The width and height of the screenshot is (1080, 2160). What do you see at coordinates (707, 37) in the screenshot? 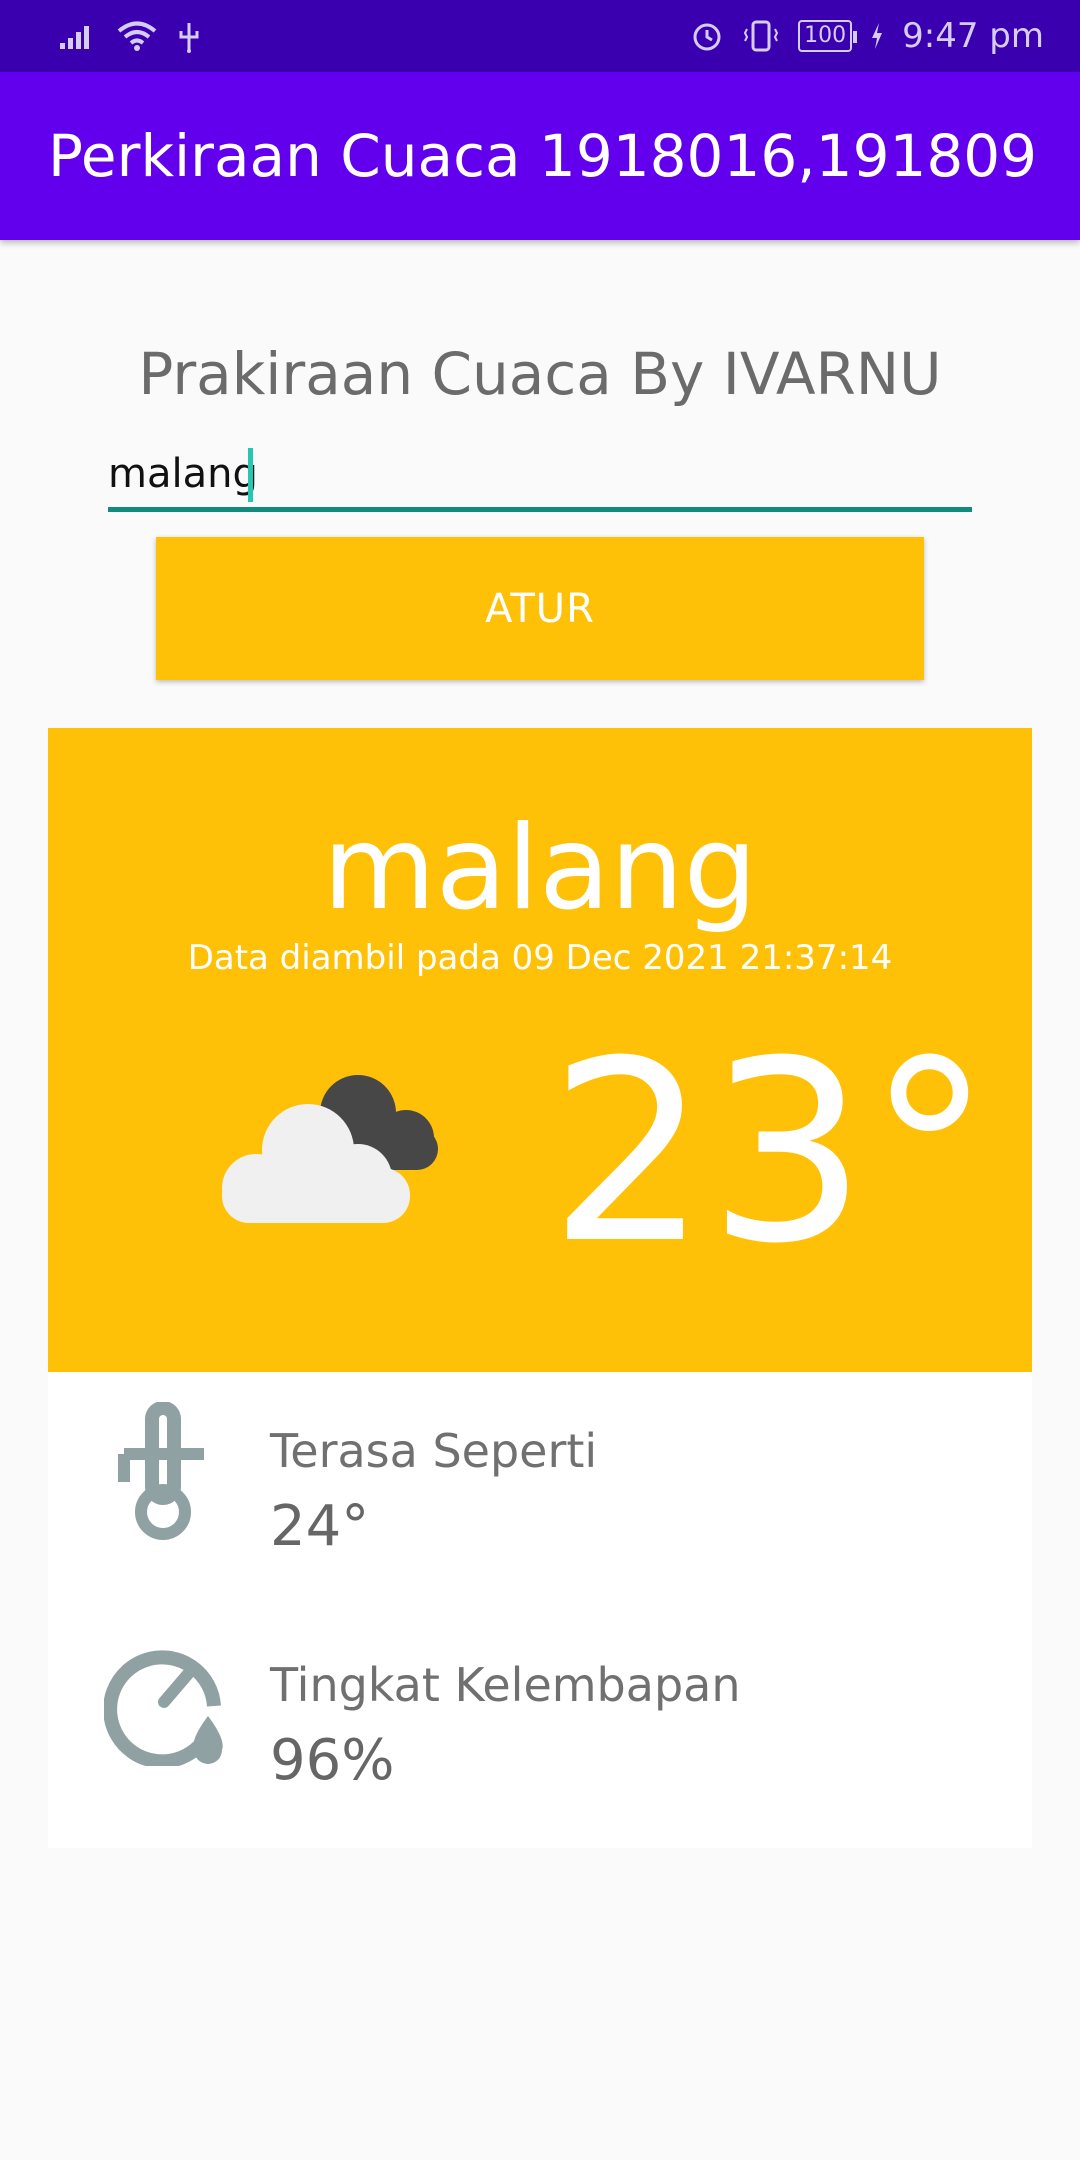
I see `alarm-icon` at bounding box center [707, 37].